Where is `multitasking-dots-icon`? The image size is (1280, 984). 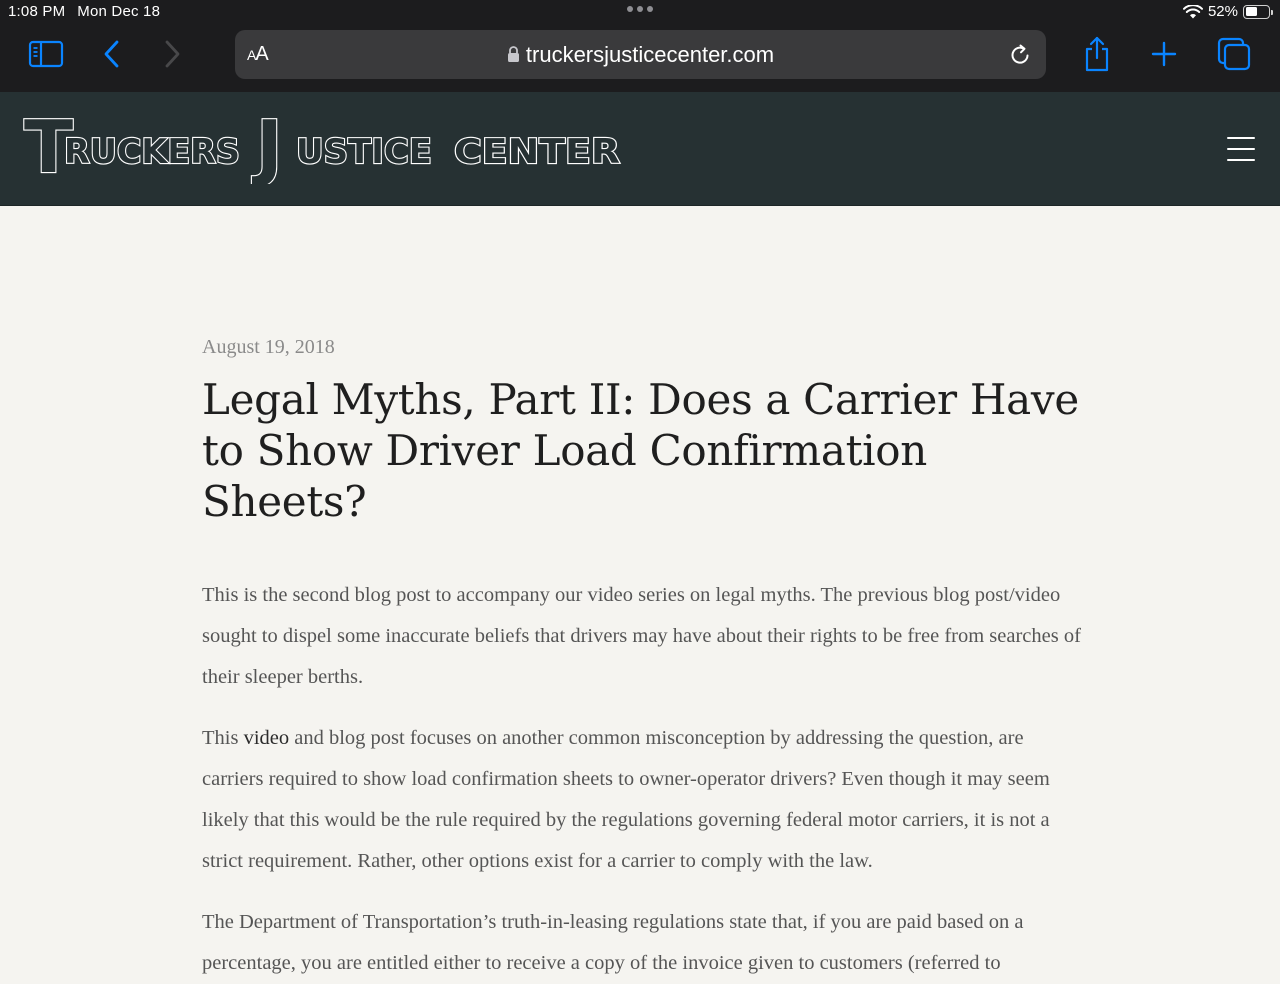
multitasking-dots-icon is located at coordinates (640, 9).